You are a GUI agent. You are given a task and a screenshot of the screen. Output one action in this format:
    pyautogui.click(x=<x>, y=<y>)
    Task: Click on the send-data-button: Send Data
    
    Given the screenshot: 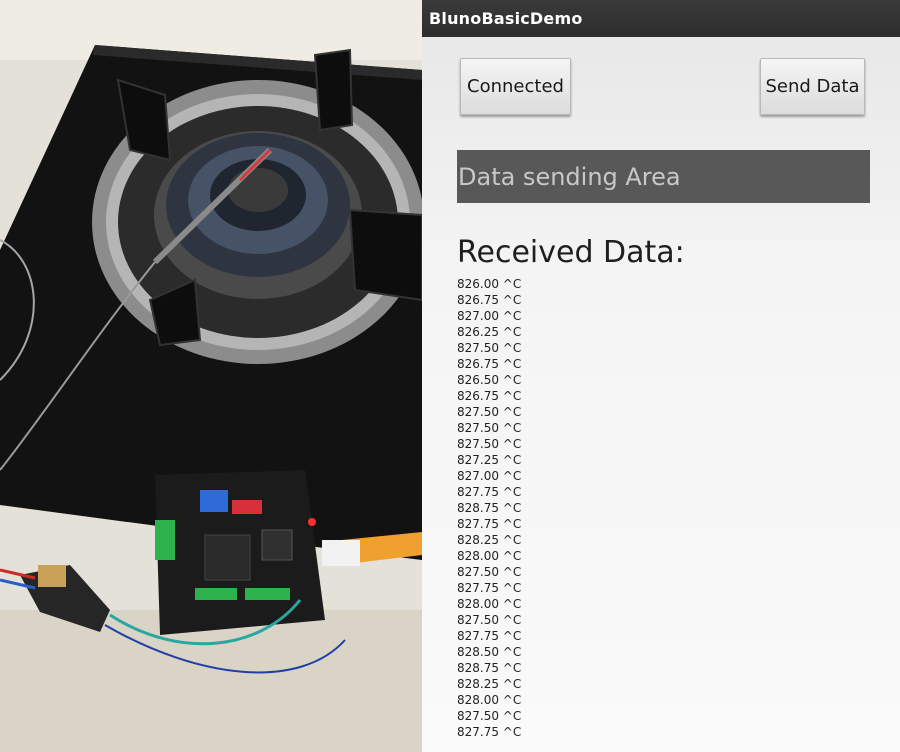 What is the action you would take?
    pyautogui.click(x=812, y=86)
    